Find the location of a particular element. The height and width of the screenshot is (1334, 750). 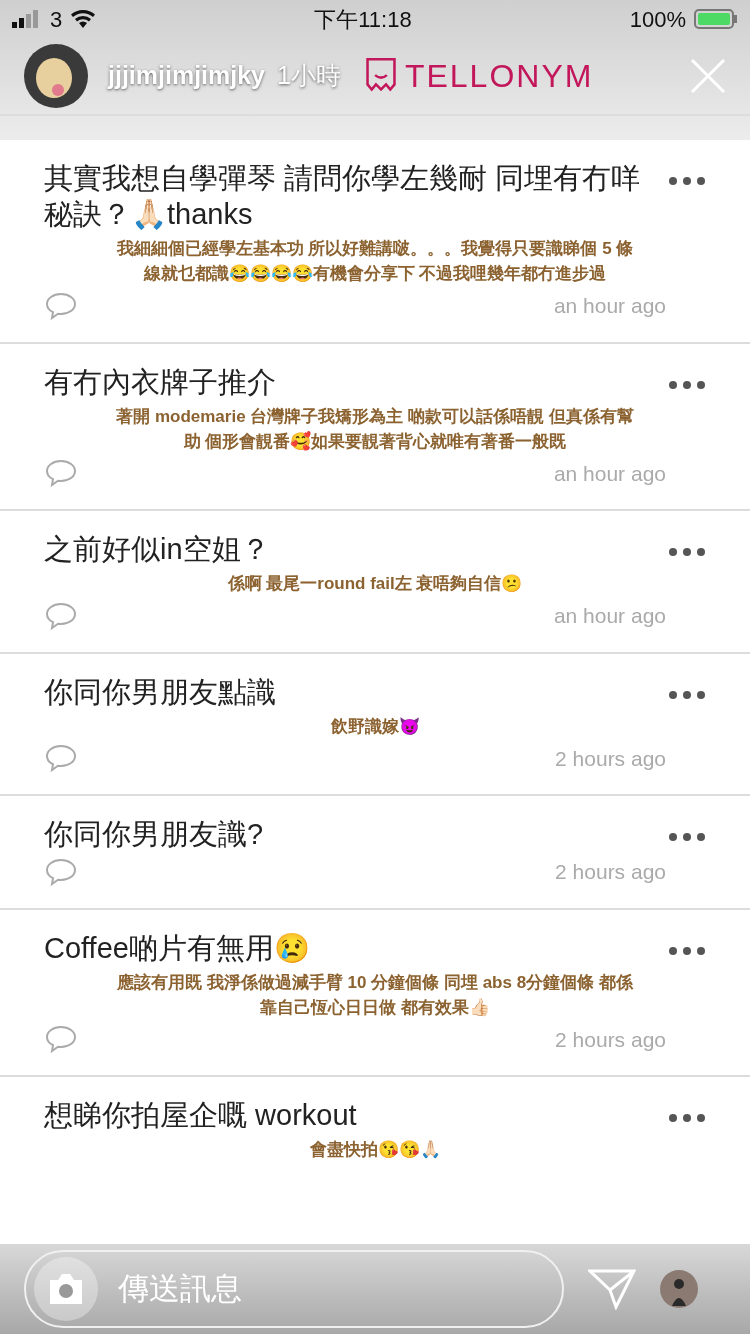

username: jjjimjimjimjky is located at coordinates (186, 76).